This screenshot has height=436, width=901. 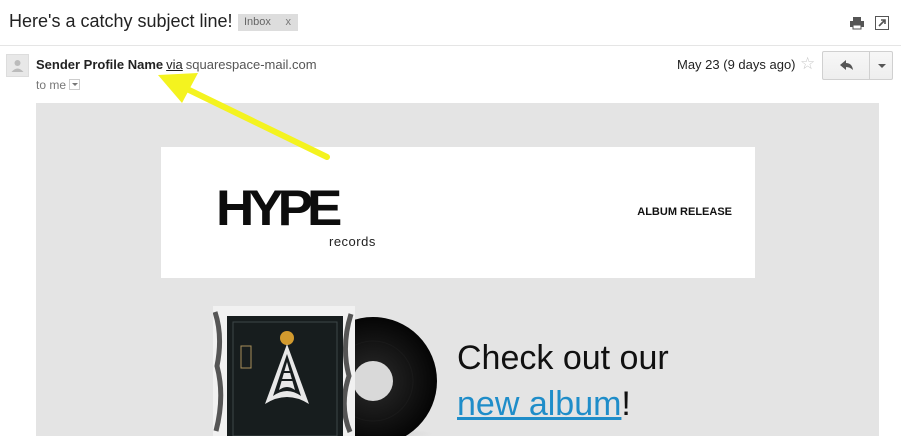 What do you see at coordinates (289, 22) in the screenshot?
I see `remove-label-button: x` at bounding box center [289, 22].